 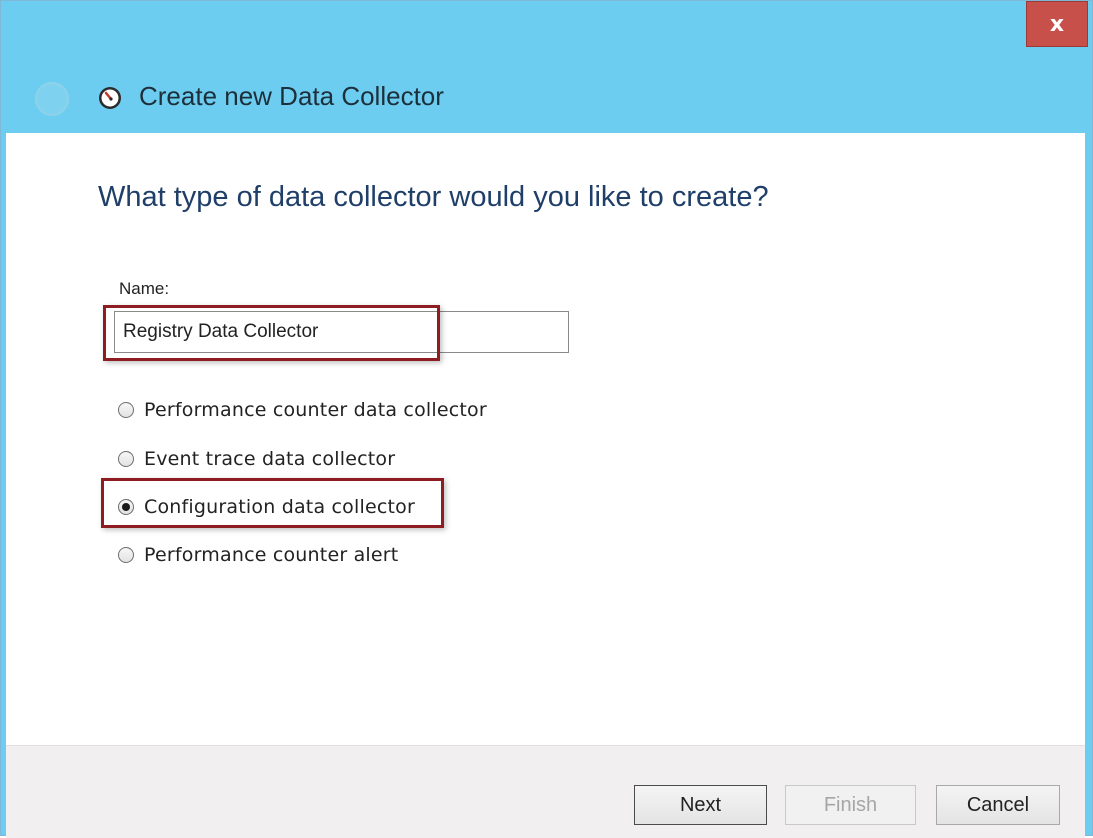 I want to click on radio-event-trace-collector: Event trace data collector, so click(x=256, y=459).